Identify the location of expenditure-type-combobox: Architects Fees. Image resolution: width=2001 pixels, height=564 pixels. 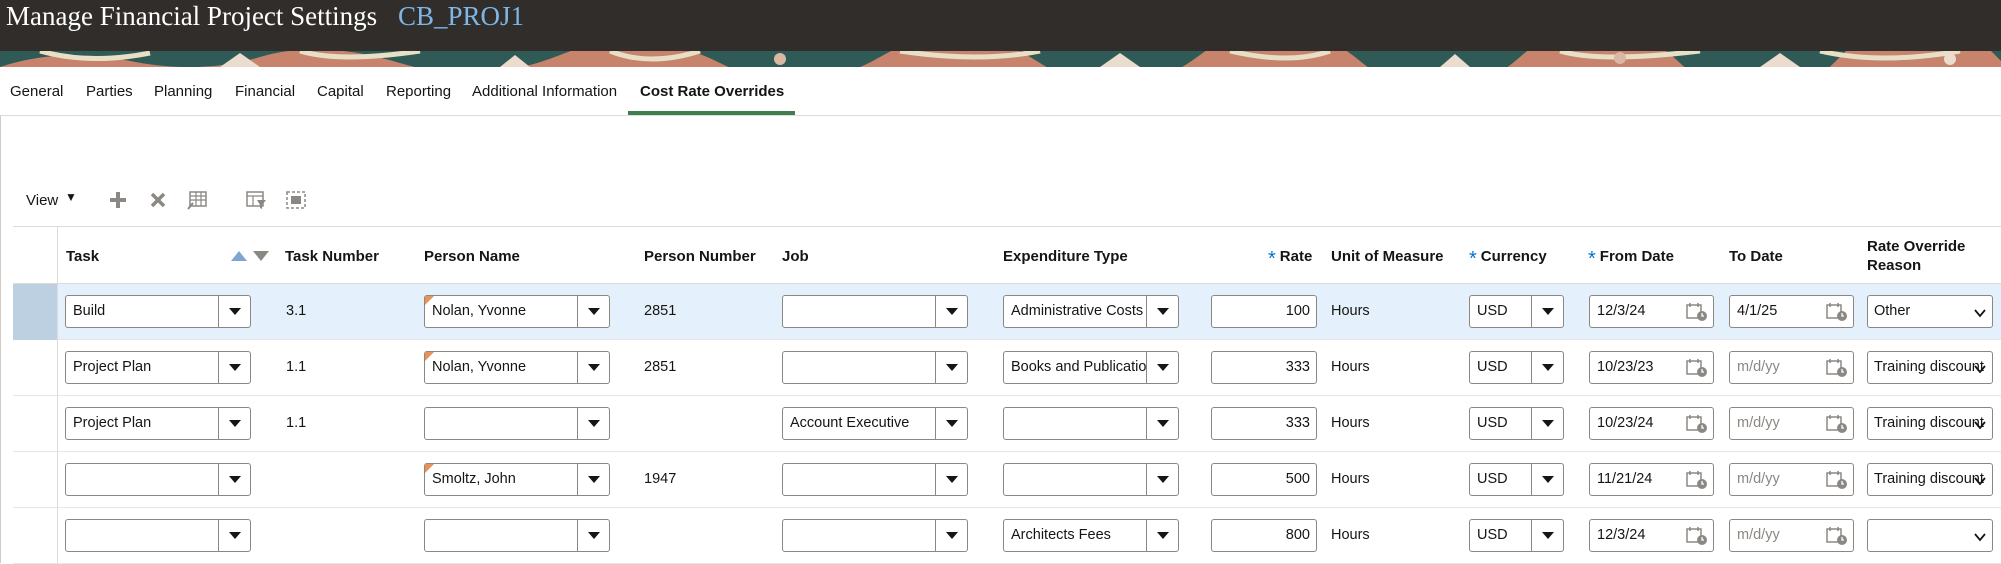
(1091, 535).